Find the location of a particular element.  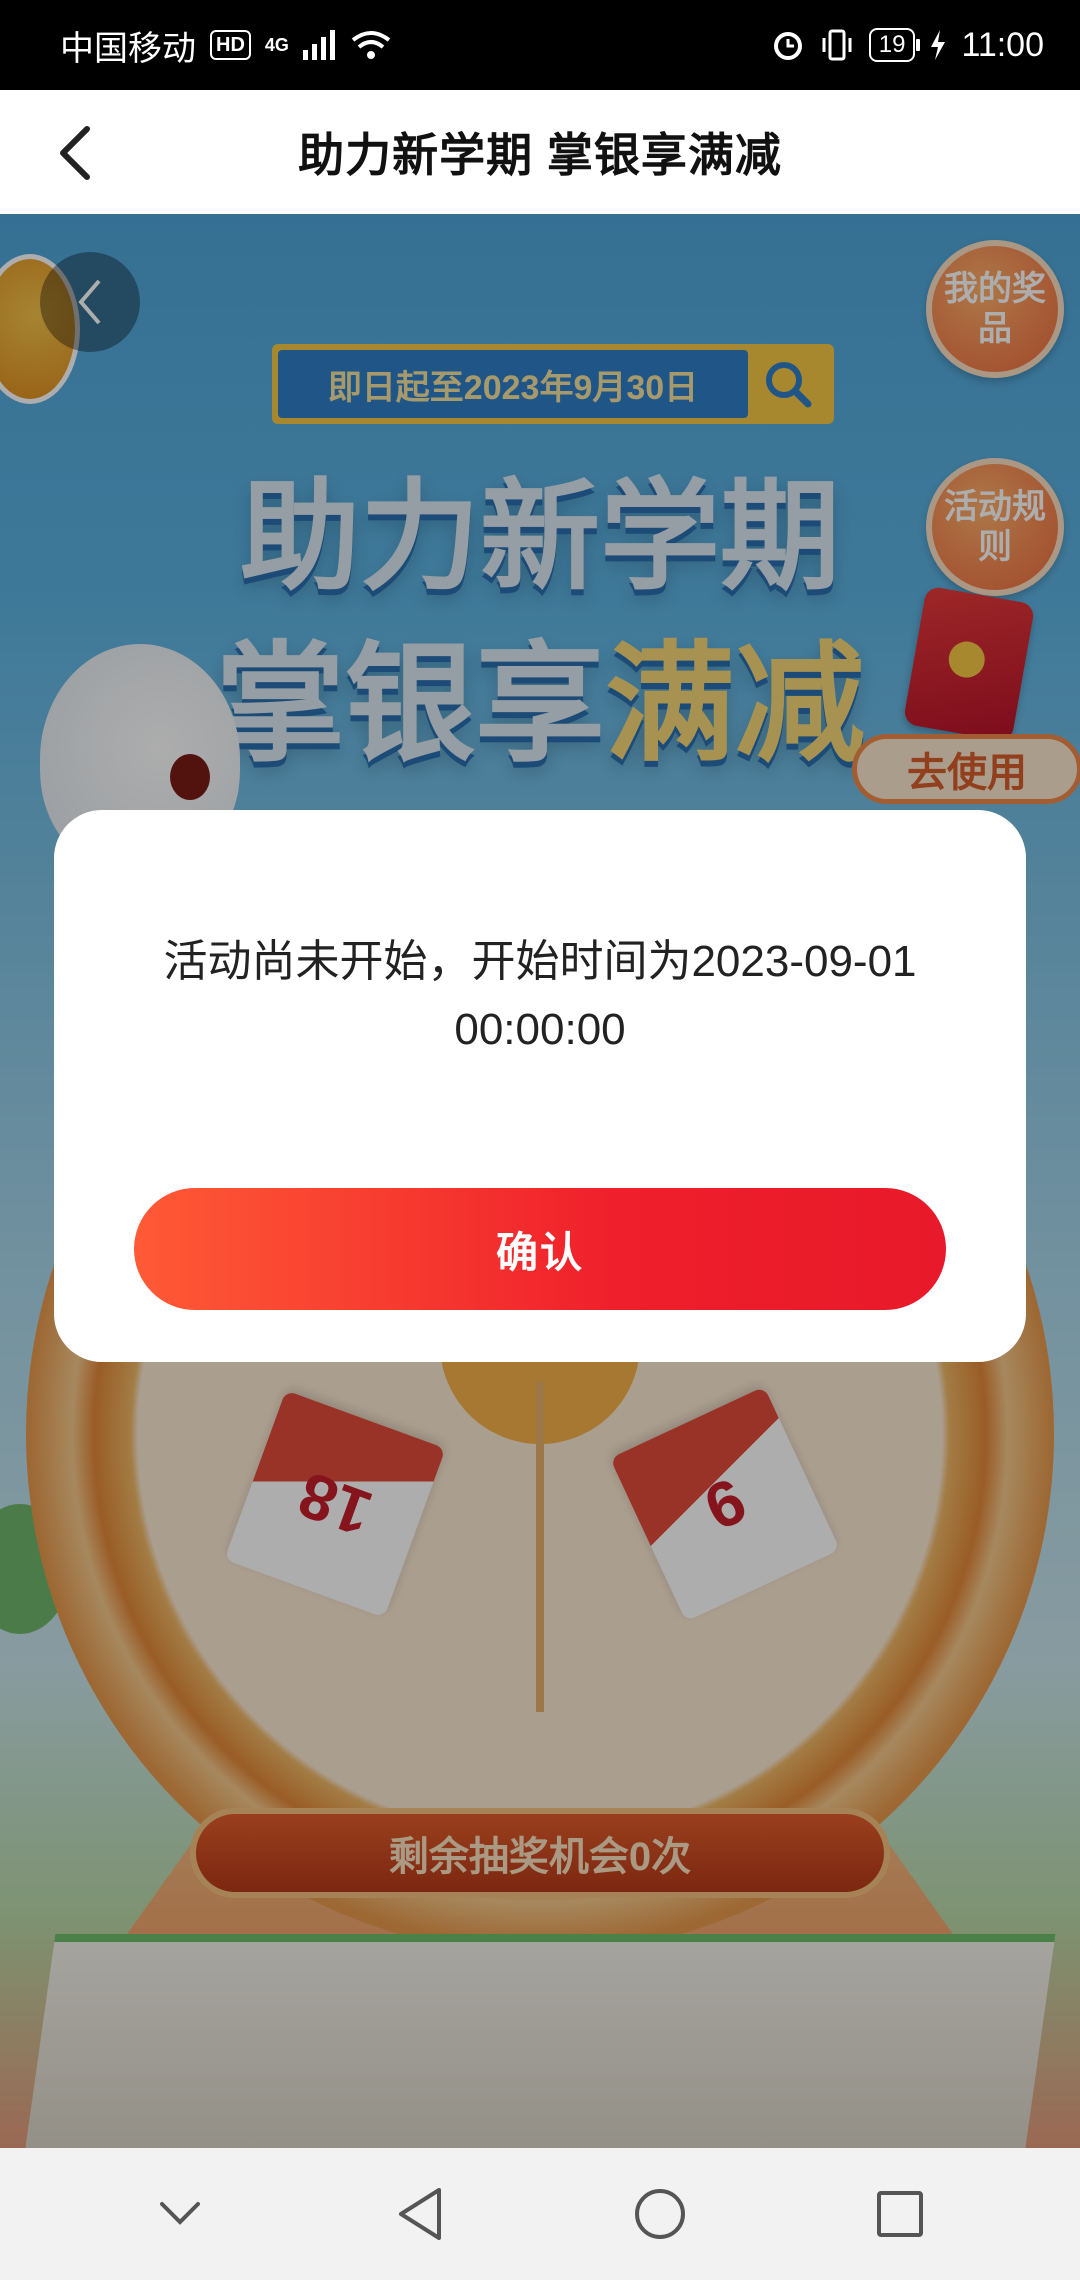

back-triangle-icon is located at coordinates (420, 2214).